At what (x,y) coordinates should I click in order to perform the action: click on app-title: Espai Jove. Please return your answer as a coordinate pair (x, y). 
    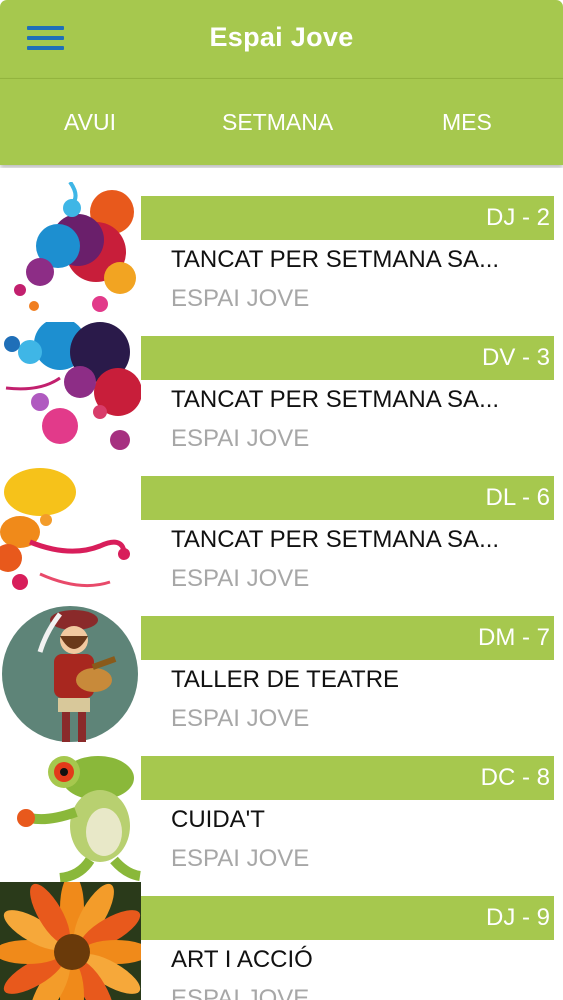
    Looking at the image, I should click on (281, 37).